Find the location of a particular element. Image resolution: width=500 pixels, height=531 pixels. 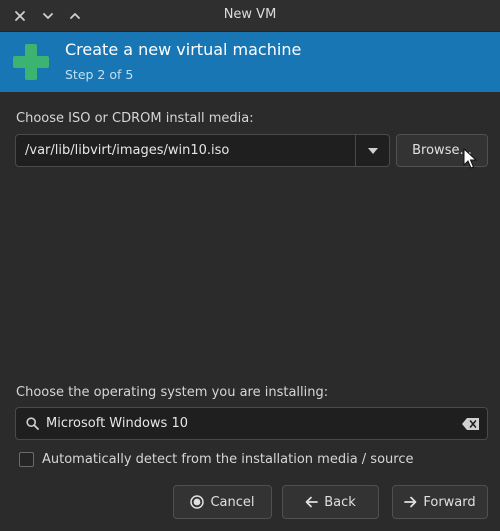

cancel-button: Cancel is located at coordinates (222, 502).